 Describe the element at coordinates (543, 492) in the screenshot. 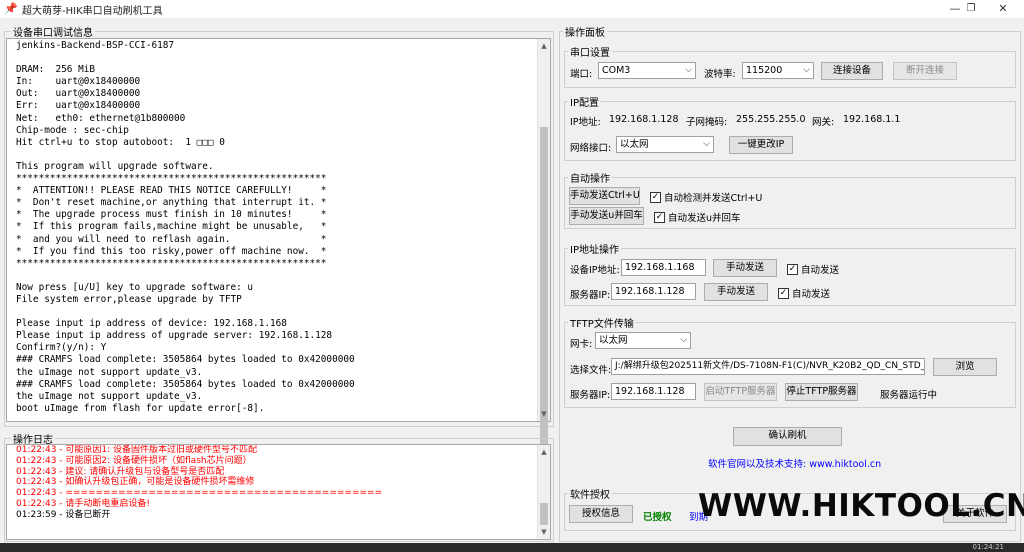

I see `op-log-scrollbar: ▲ ▼` at that location.